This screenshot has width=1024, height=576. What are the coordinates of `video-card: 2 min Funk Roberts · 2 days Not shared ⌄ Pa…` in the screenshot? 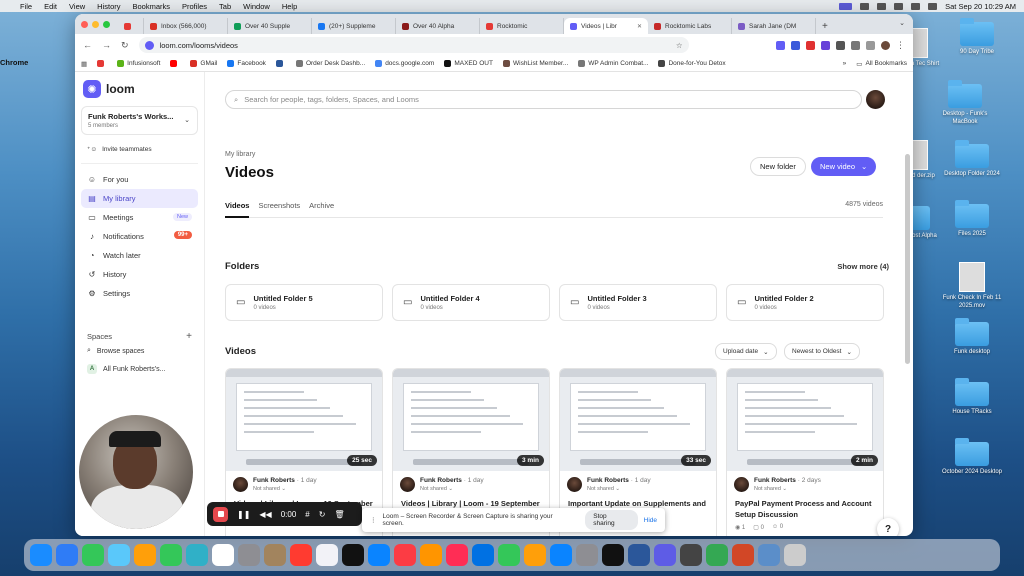 It's located at (805, 452).